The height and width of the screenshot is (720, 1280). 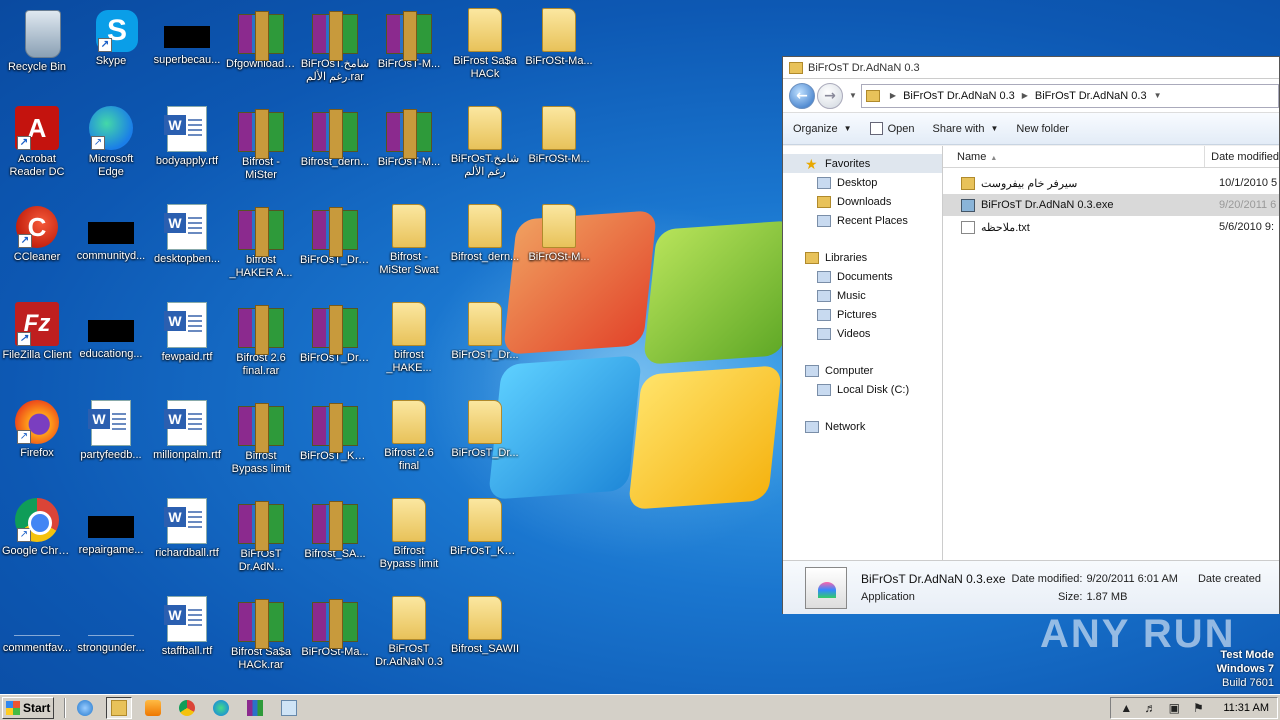 I want to click on desktop-icon: staffball.rtf, so click(x=187, y=625).